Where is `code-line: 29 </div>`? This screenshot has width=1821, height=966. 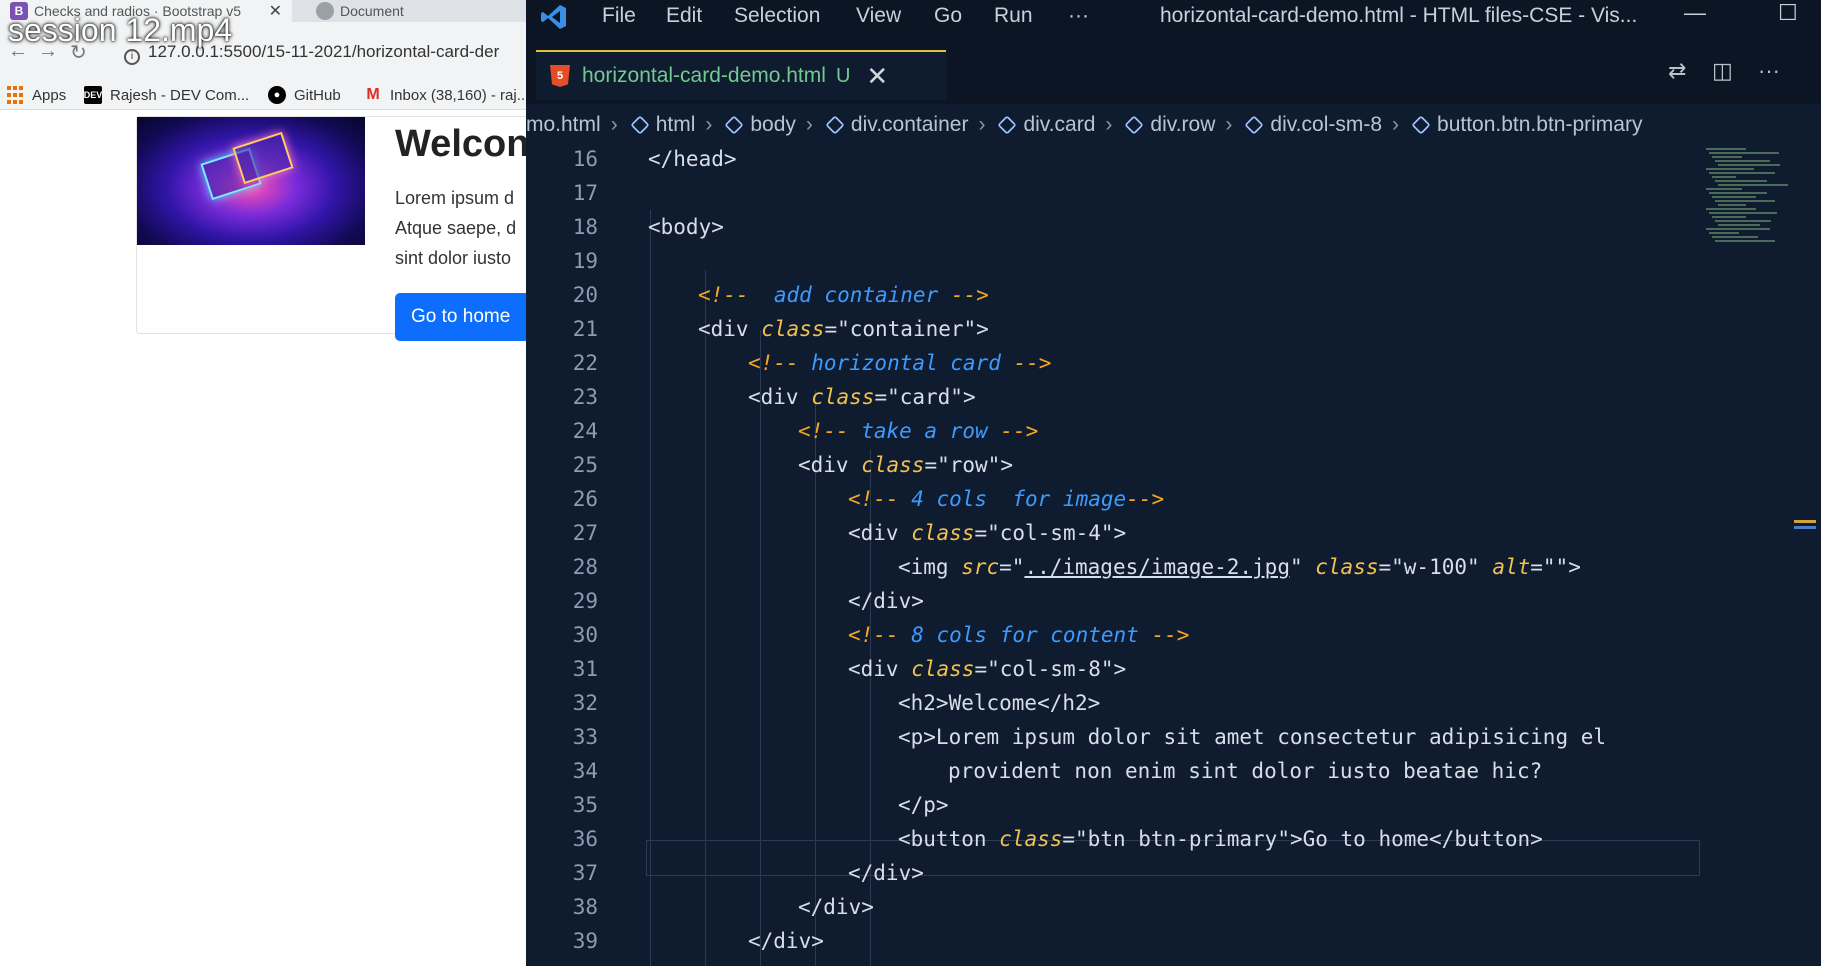 code-line: 29 </div> is located at coordinates (1116, 601).